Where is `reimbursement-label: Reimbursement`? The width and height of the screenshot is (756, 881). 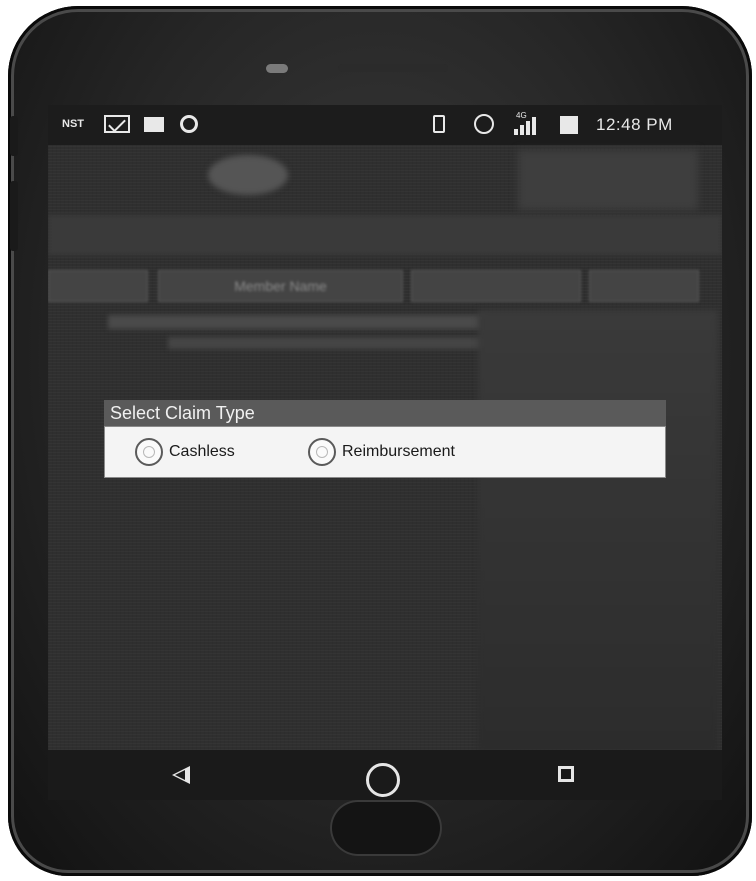
reimbursement-label: Reimbursement is located at coordinates (398, 451).